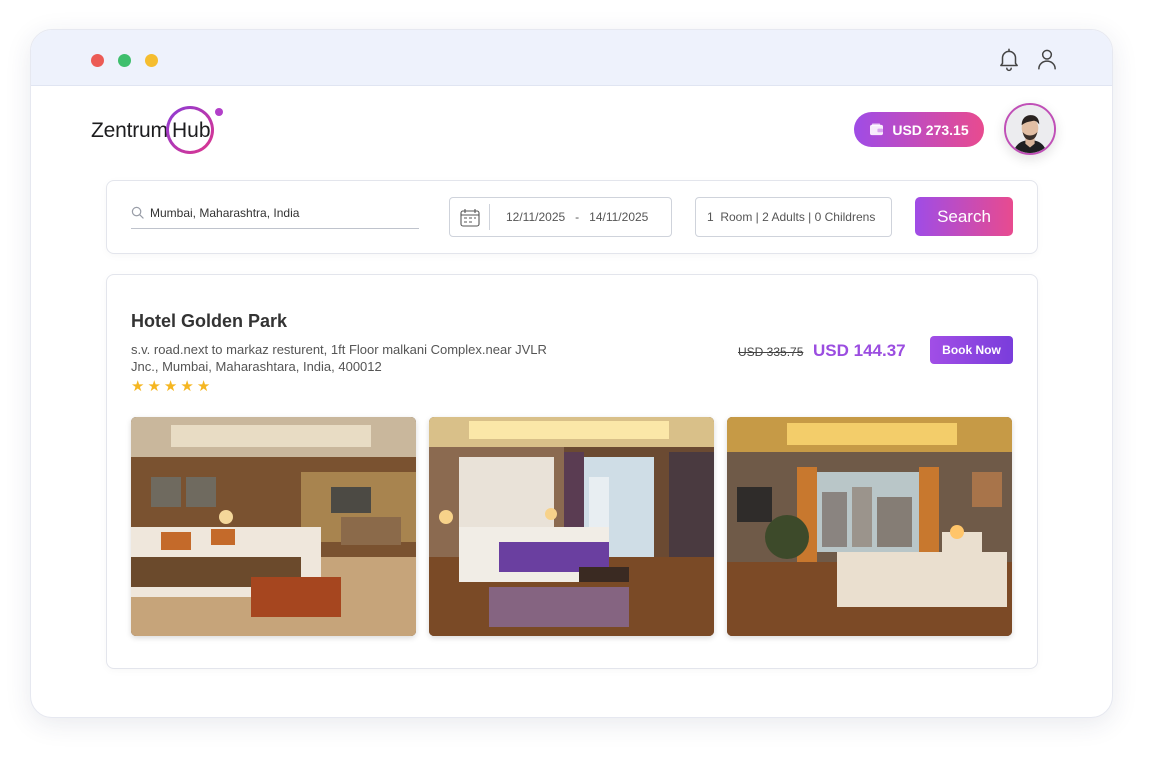  I want to click on date-field-divider, so click(489, 217).